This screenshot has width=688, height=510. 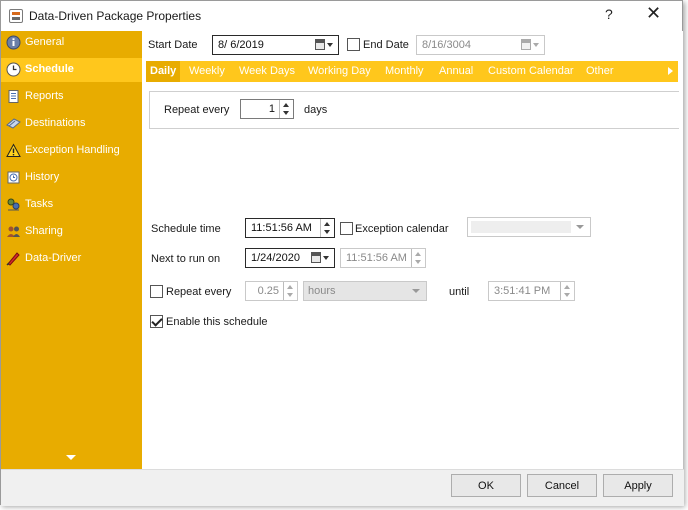 What do you see at coordinates (197, 110) in the screenshot?
I see `daily-repeat-label: Repeat every` at bounding box center [197, 110].